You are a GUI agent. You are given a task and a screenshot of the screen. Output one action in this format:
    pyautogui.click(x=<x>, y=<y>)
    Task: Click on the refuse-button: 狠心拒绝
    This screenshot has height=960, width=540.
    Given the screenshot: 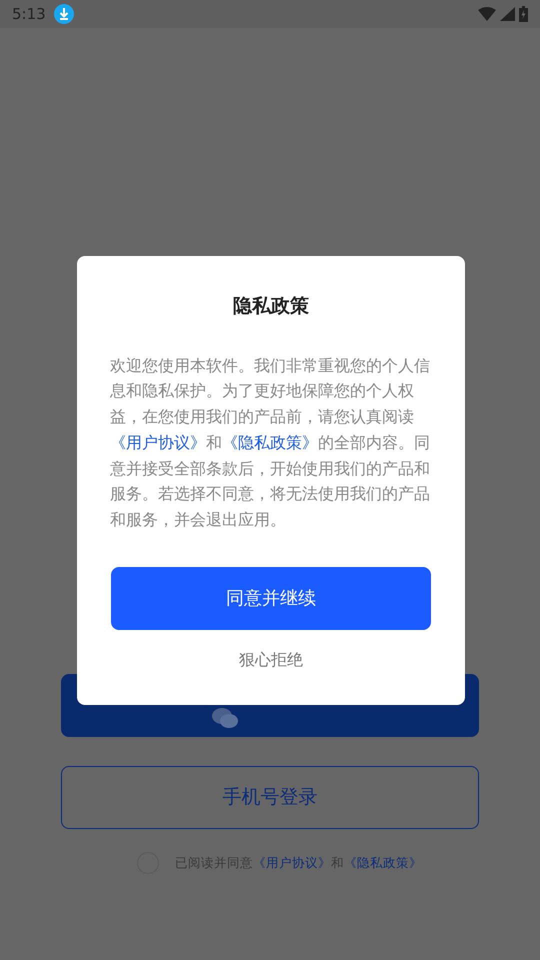 What is the action you would take?
    pyautogui.click(x=271, y=660)
    